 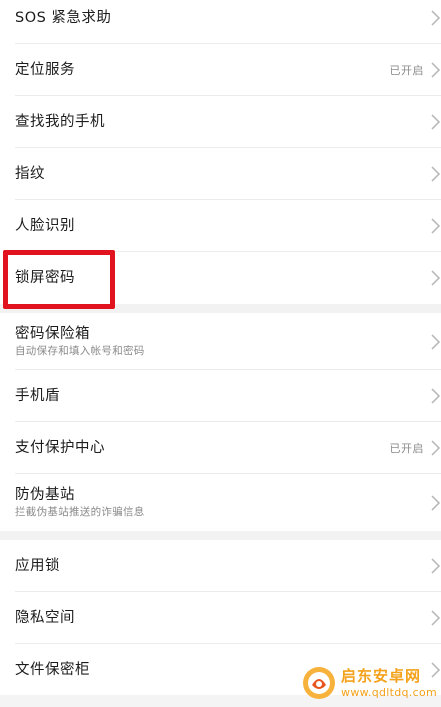 I want to click on watermark-title: 启东安卓网, so click(x=381, y=675).